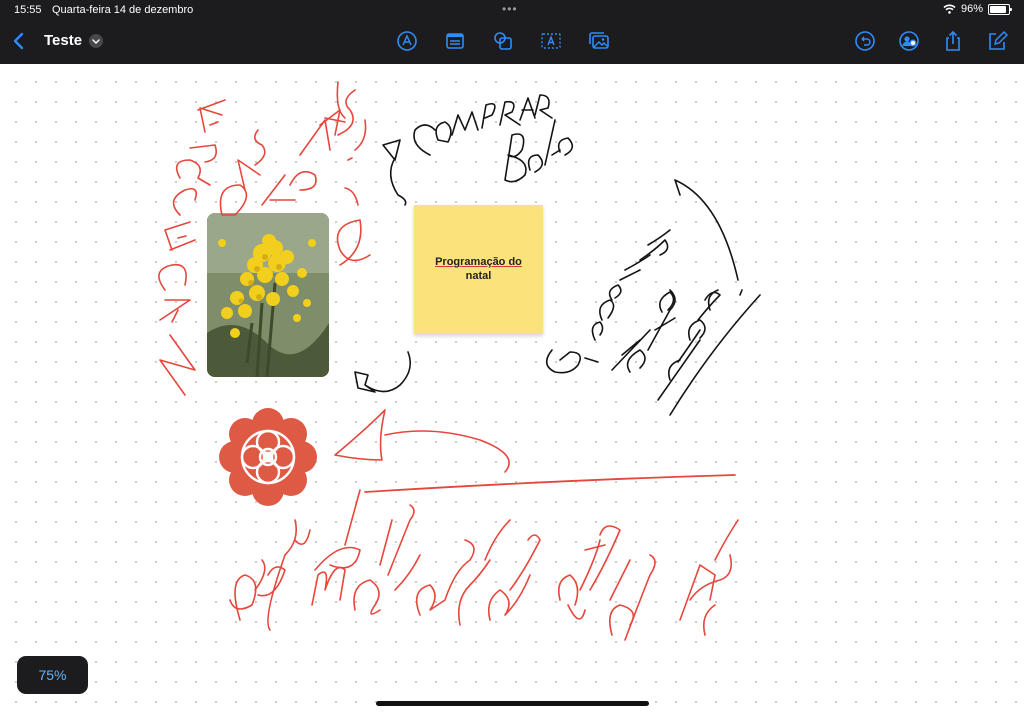  What do you see at coordinates (422, 441) in the screenshot?
I see `ink-arrow-to-flower` at bounding box center [422, 441].